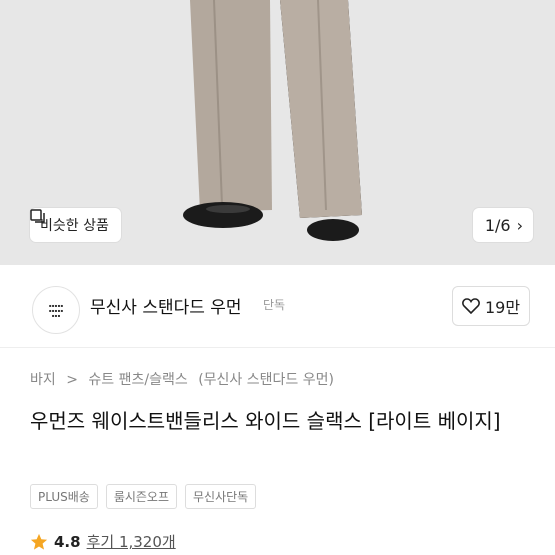 This screenshot has width=555, height=555. What do you see at coordinates (502, 307) in the screenshot?
I see `like-count: 19만` at bounding box center [502, 307].